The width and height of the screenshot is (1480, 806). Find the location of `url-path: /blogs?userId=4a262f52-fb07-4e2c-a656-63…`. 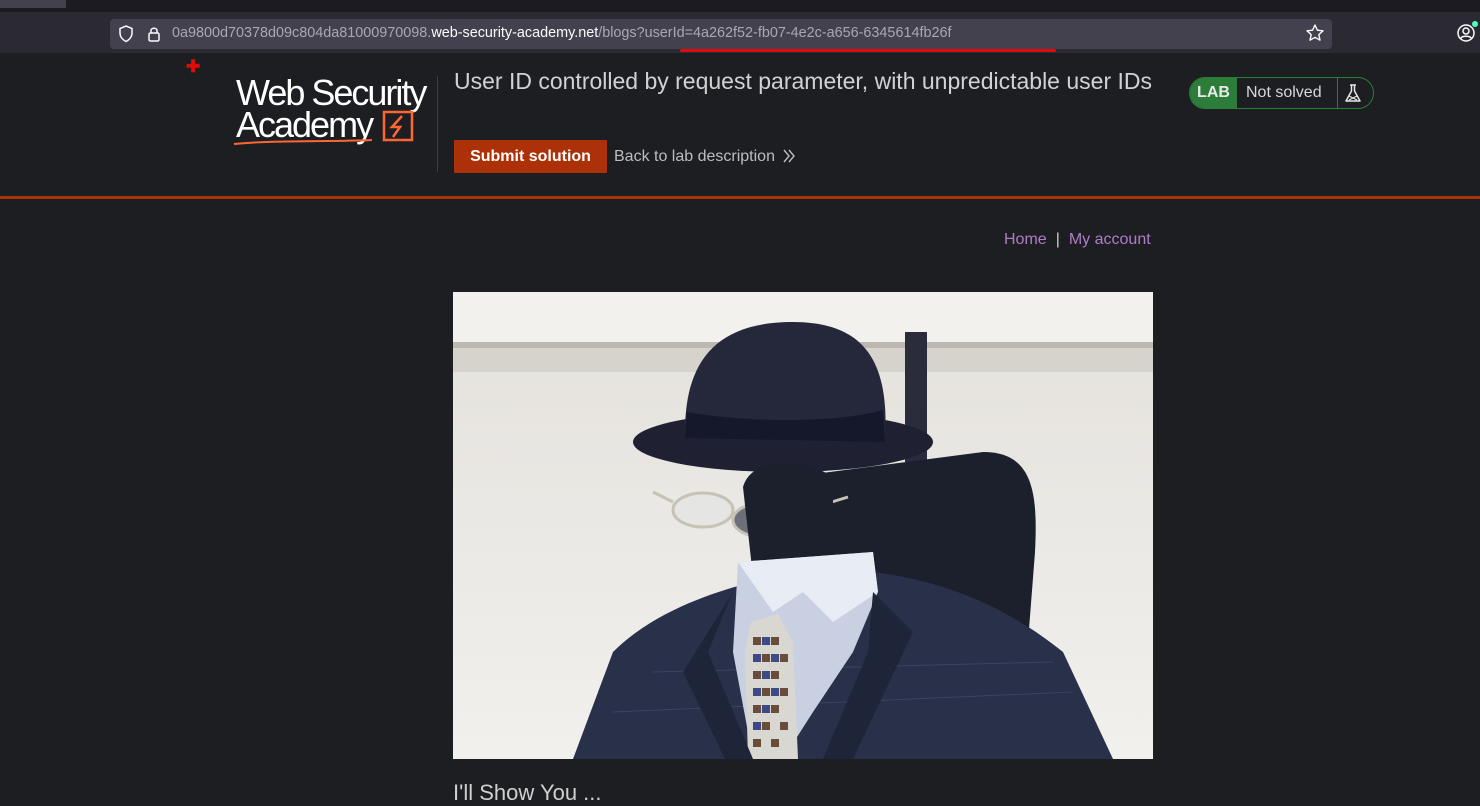

url-path: /blogs?userId=4a262f52-fb07-4e2c-a656-63… is located at coordinates (775, 33).